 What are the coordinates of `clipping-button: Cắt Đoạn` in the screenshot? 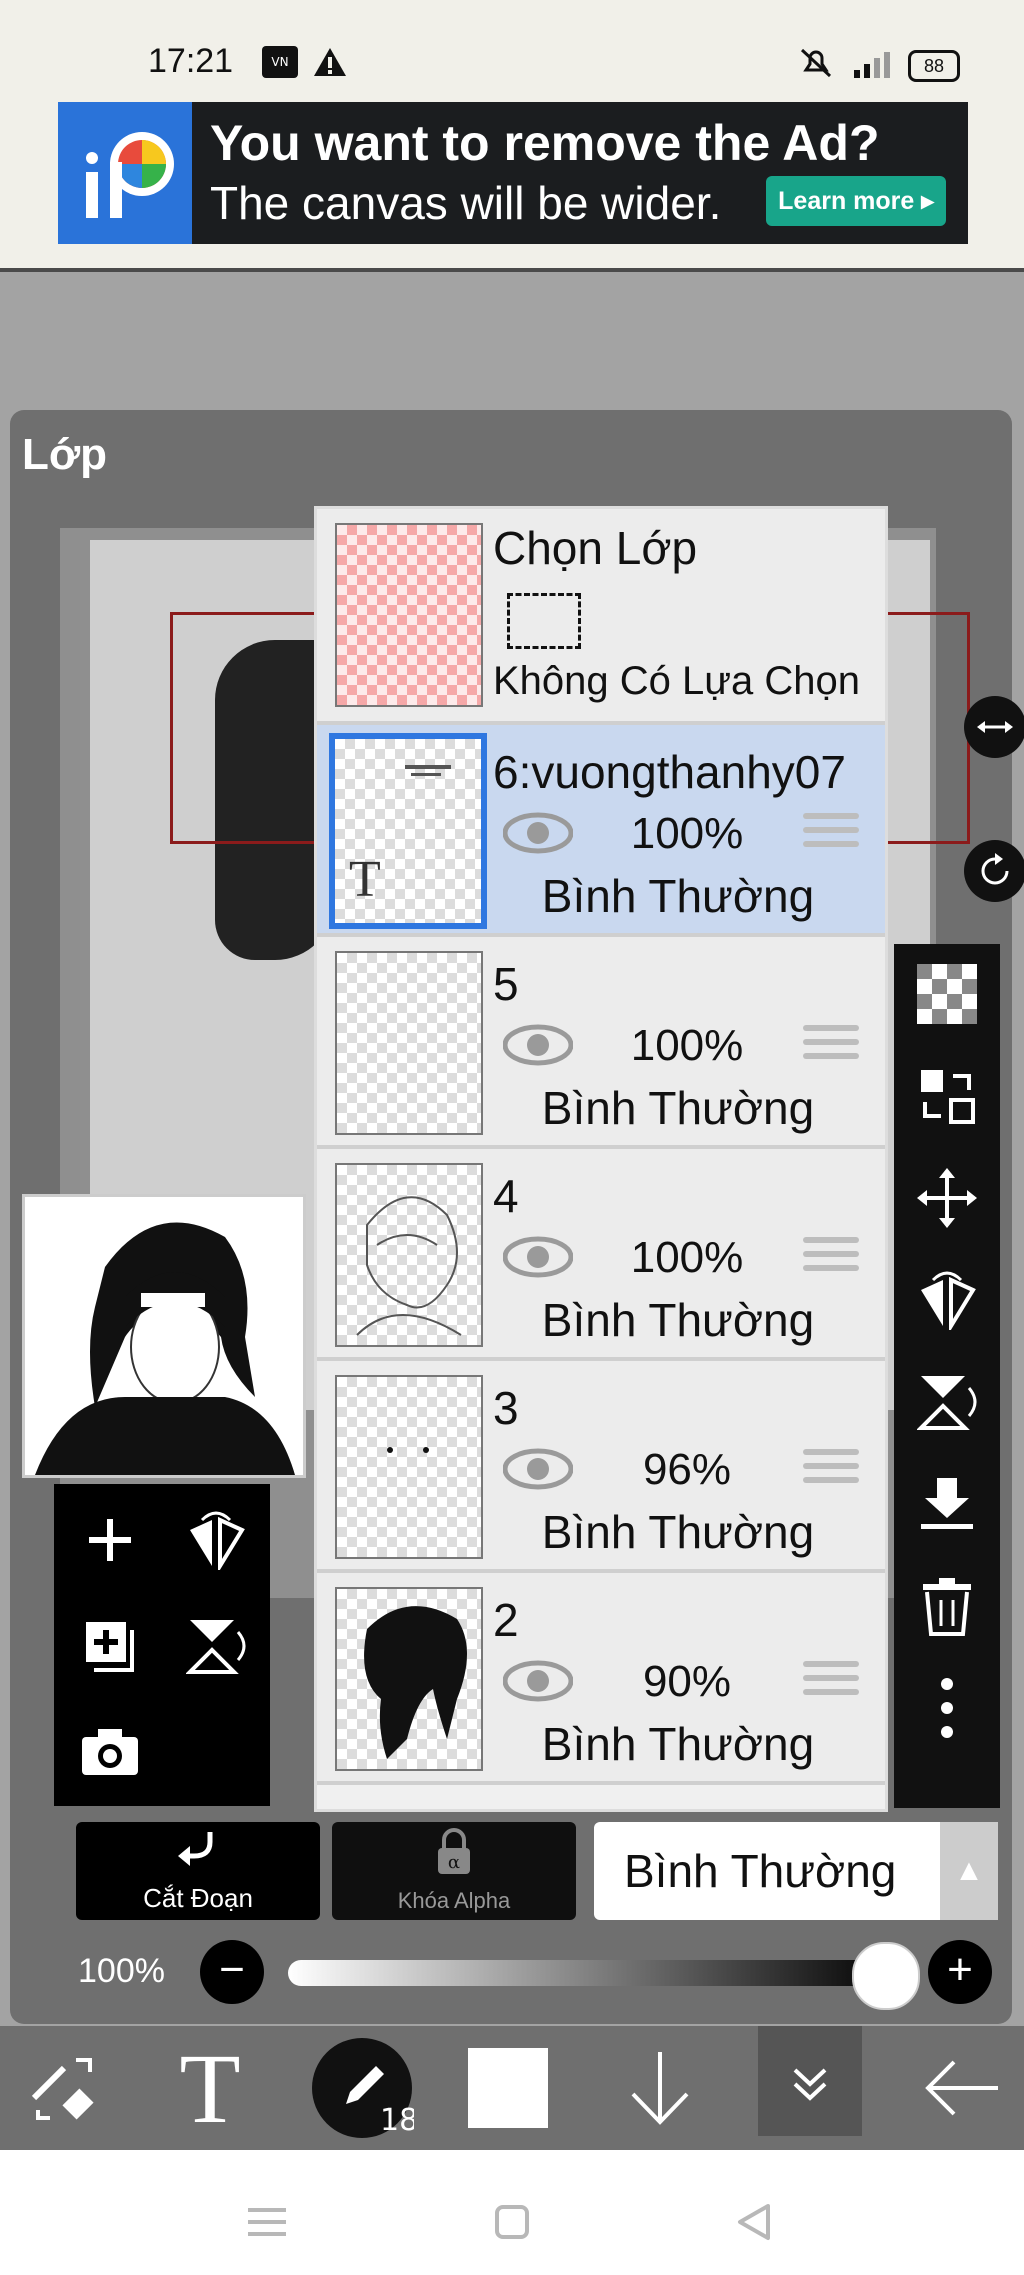 It's located at (198, 1871).